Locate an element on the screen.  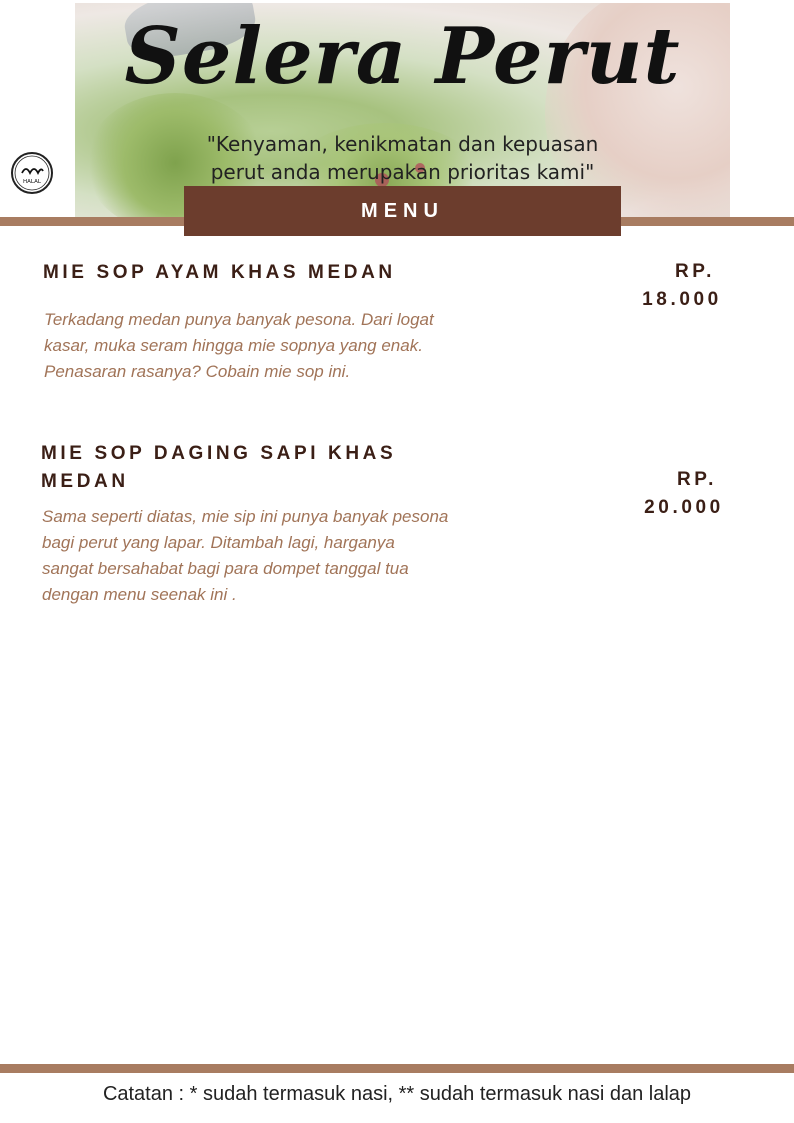
item-title-mie-sop-ayam: MIE SOP AYAM KHAS MEDAN is located at coordinates (219, 272).